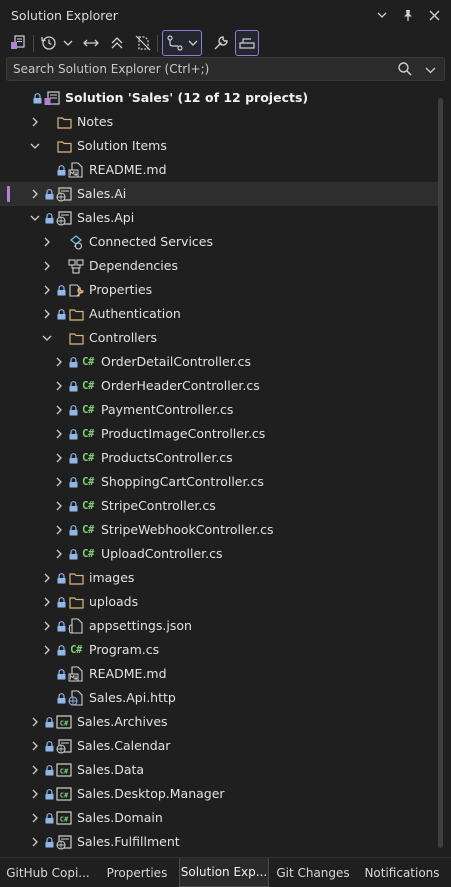 Image resolution: width=451 pixels, height=887 pixels. What do you see at coordinates (225, 69) in the screenshot?
I see `search-box: Search Solution Explorer (Ctrl+;)` at bounding box center [225, 69].